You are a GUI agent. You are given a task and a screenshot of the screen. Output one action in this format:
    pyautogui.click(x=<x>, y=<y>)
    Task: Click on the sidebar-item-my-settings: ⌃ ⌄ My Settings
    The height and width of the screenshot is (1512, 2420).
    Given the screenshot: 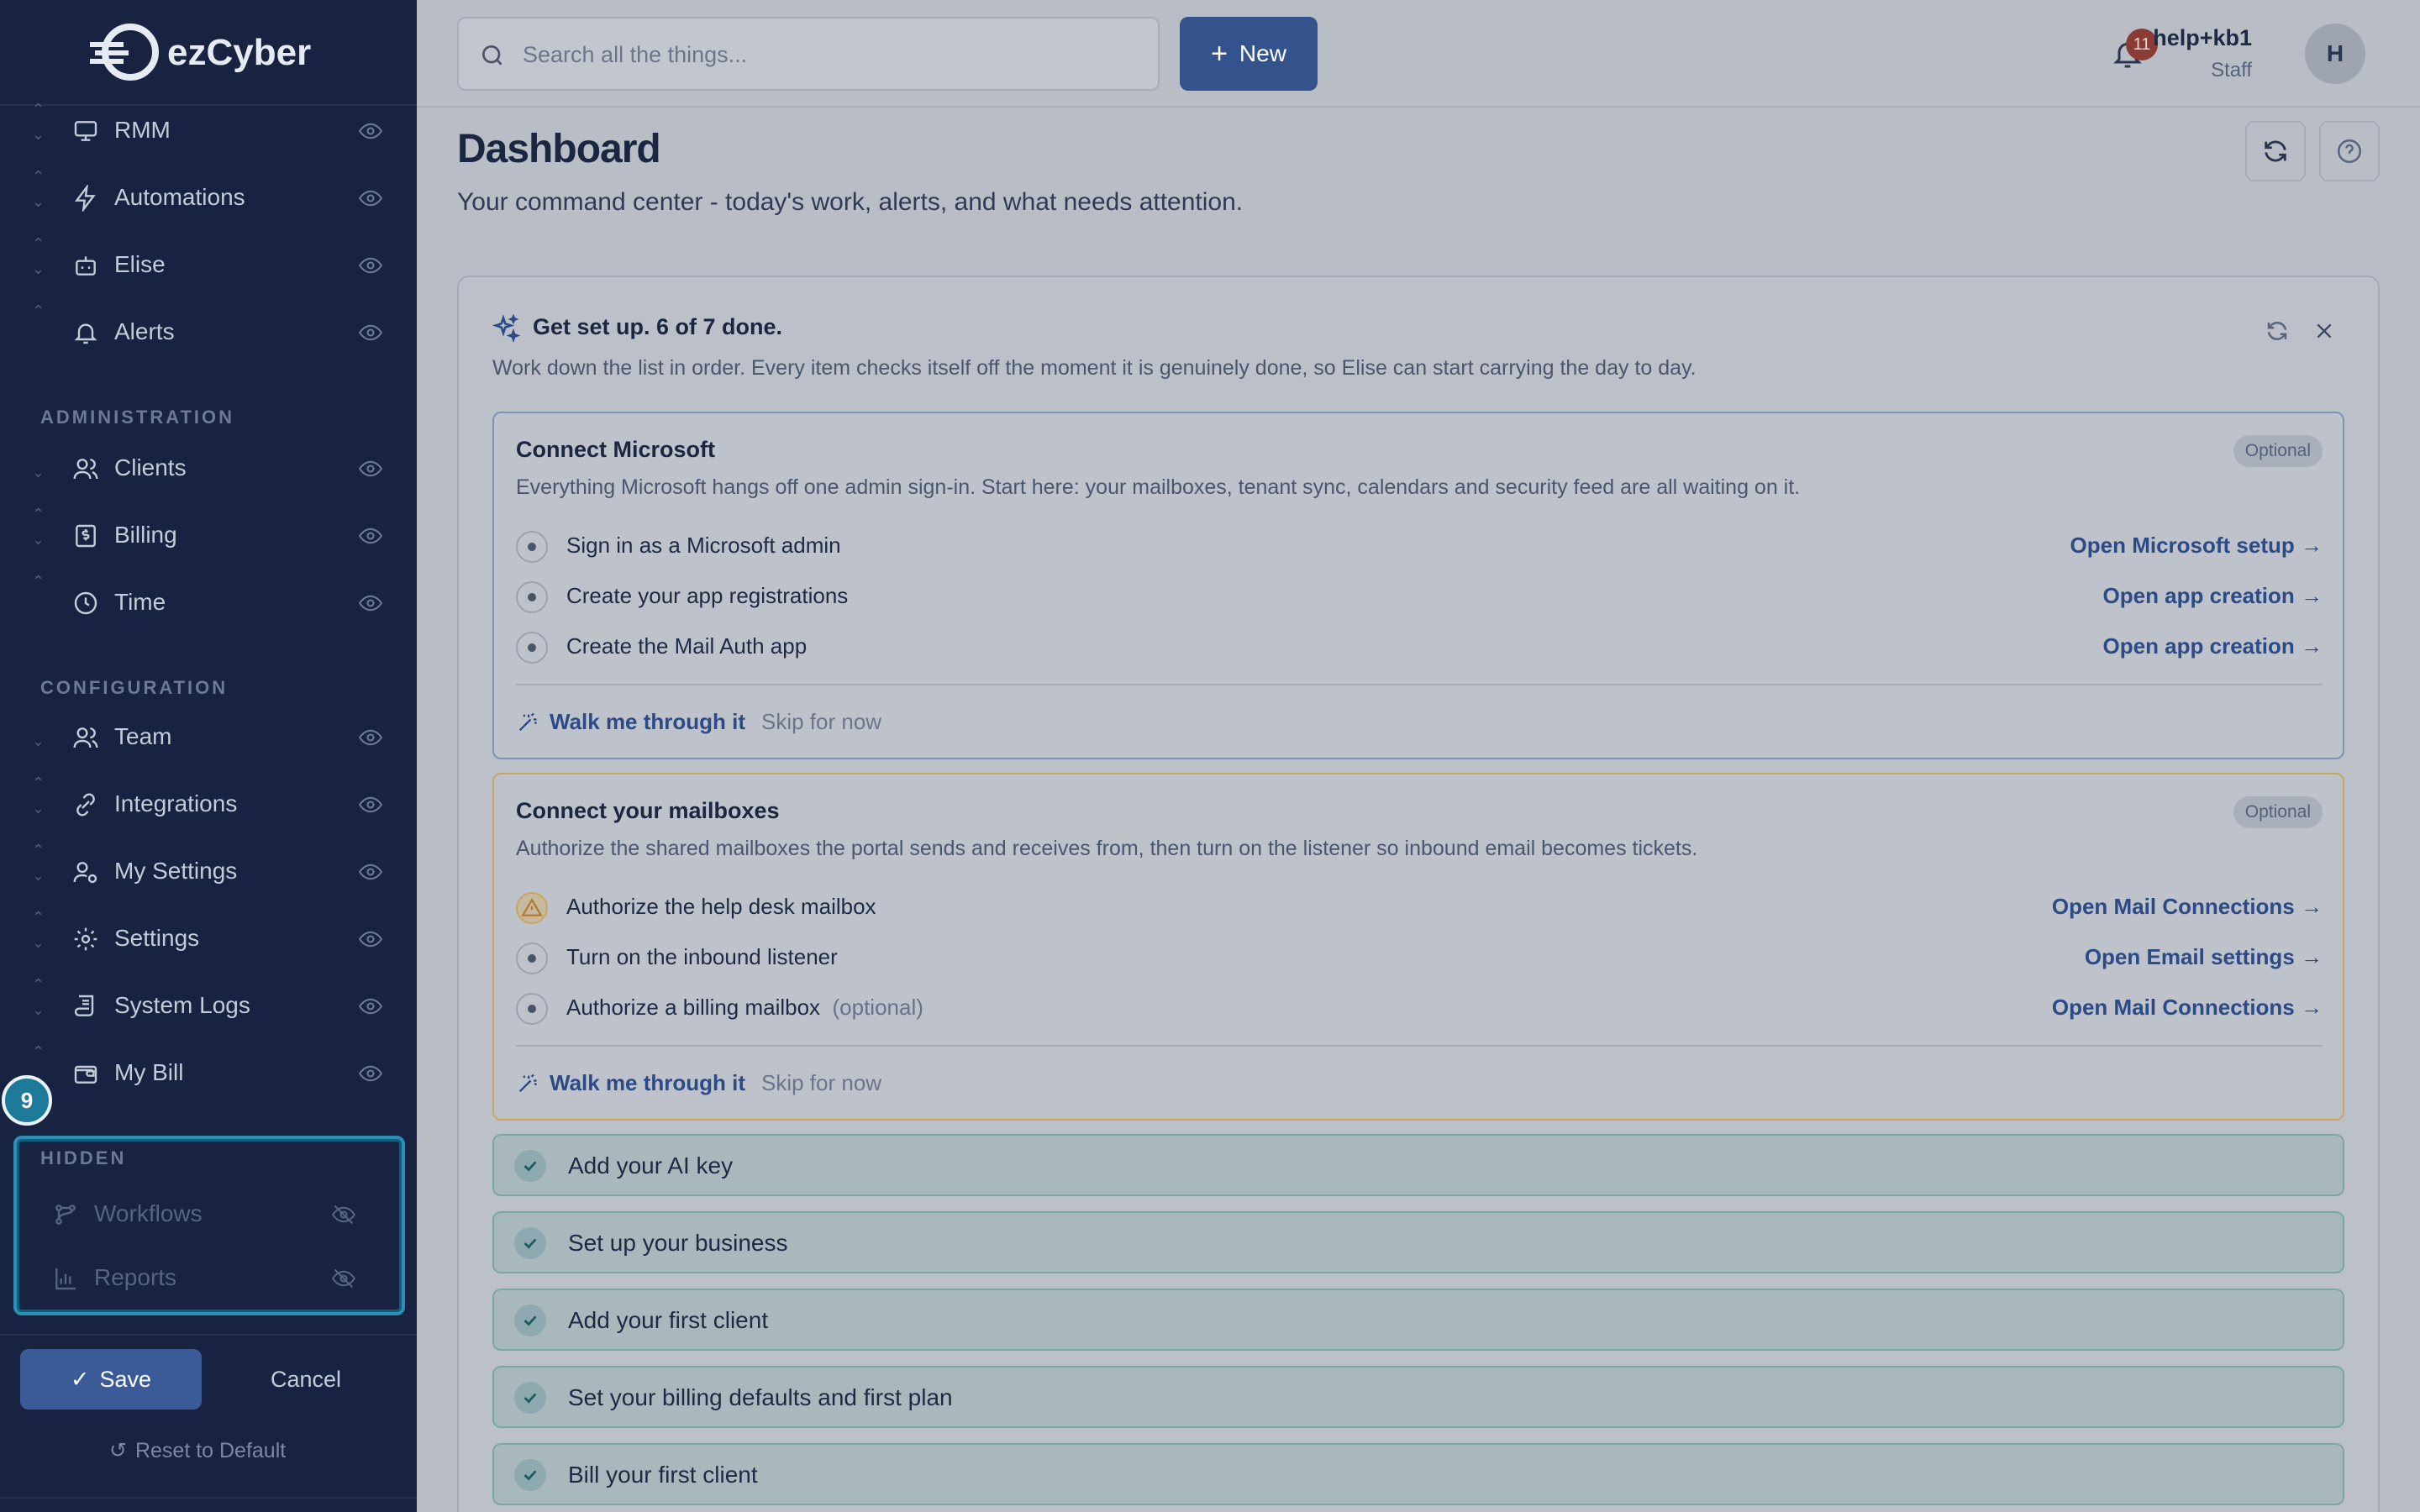 What is the action you would take?
    pyautogui.click(x=208, y=869)
    